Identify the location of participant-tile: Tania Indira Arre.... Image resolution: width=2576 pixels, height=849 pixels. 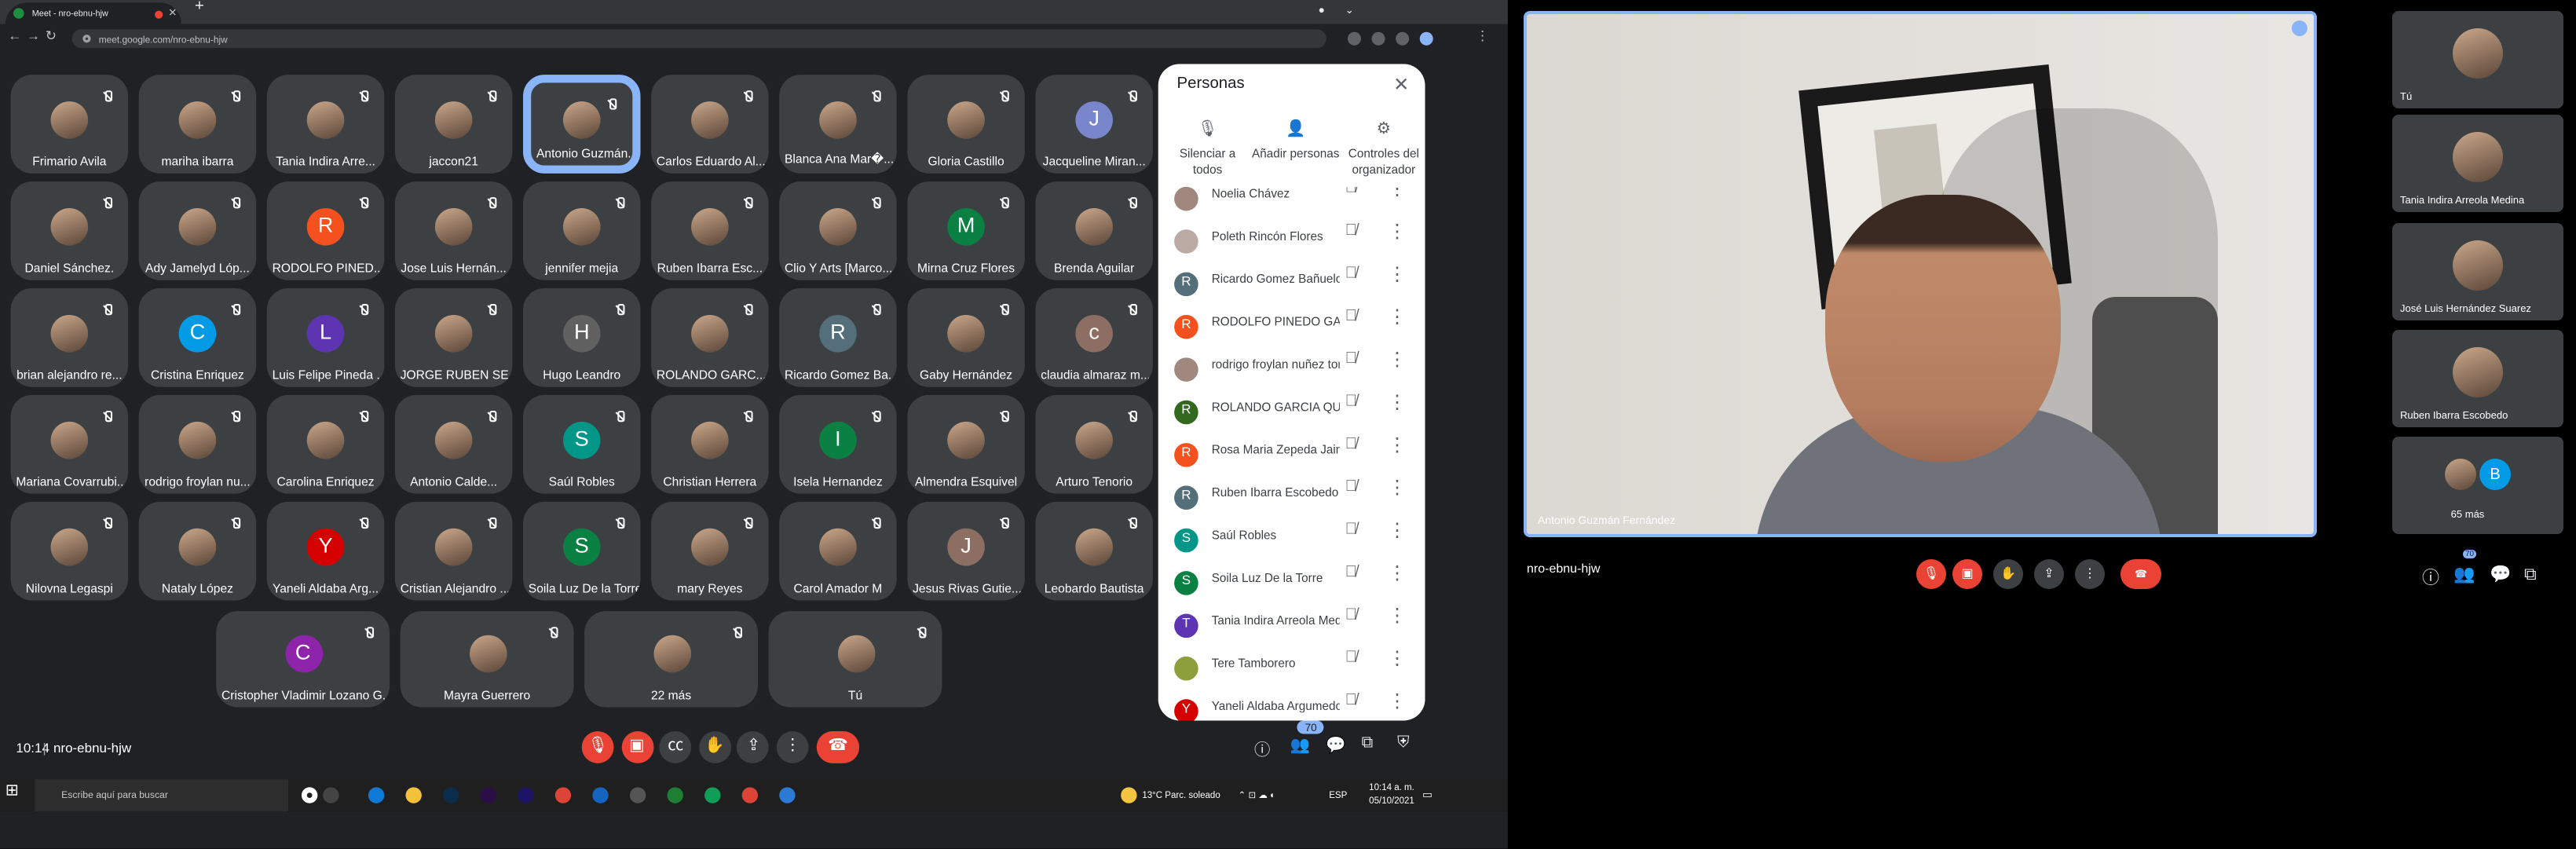
(325, 124).